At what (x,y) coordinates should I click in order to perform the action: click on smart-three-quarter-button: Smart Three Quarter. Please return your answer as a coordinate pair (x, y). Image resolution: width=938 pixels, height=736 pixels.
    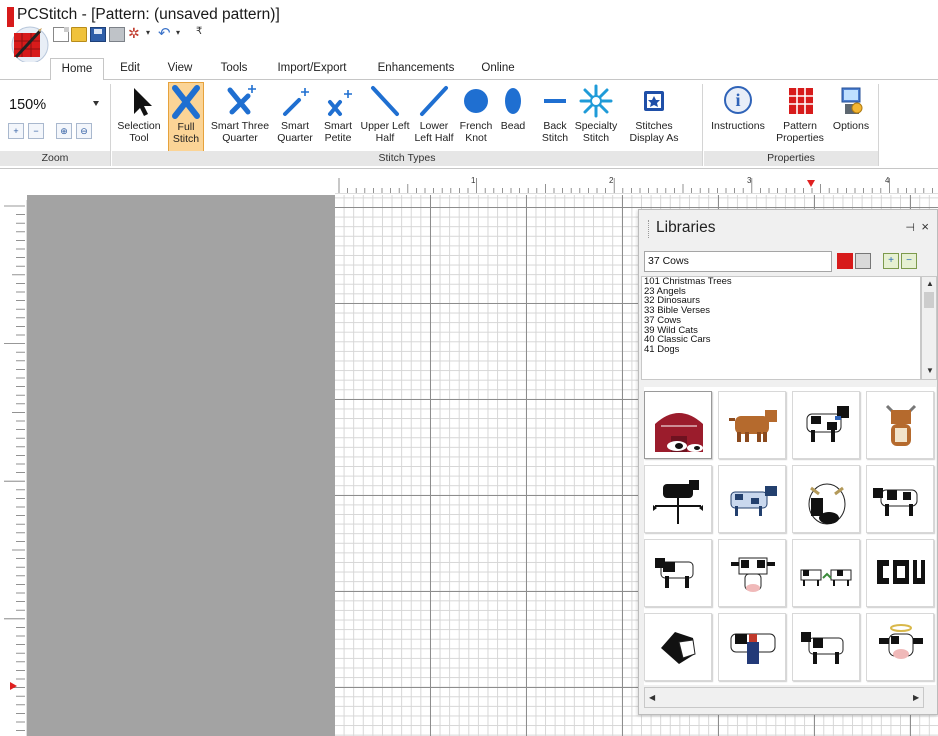
    Looking at the image, I should click on (240, 117).